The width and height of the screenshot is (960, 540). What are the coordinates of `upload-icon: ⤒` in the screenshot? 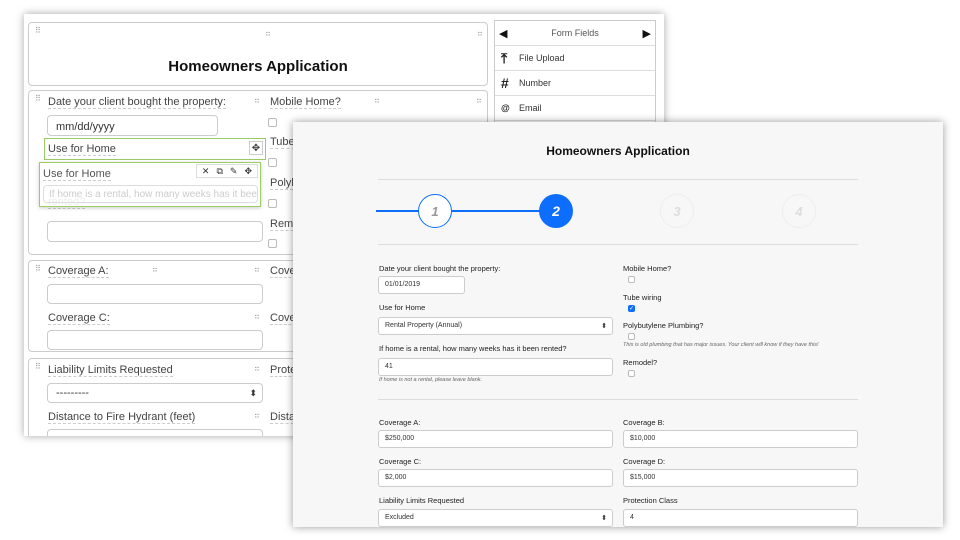 It's located at (504, 57).